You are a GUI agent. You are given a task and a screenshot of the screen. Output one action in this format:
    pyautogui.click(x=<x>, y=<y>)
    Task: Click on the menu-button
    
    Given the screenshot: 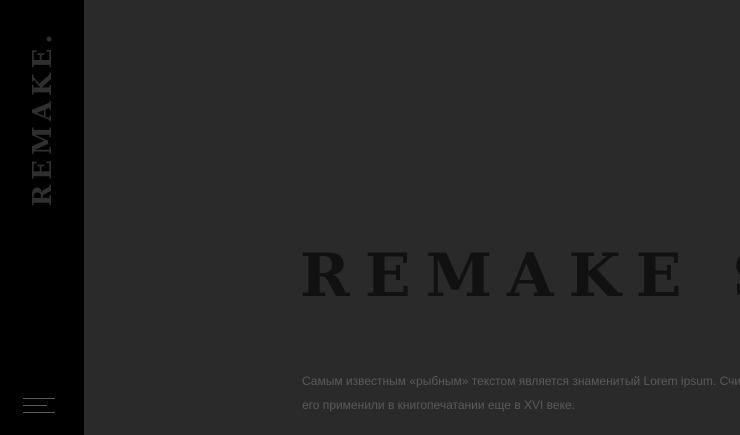 What is the action you would take?
    pyautogui.click(x=39, y=406)
    